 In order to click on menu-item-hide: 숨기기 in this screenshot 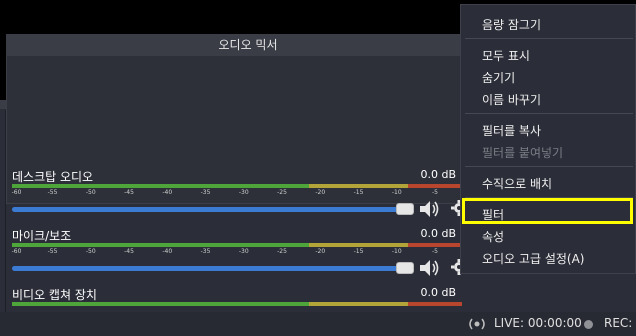, I will do `click(498, 77)`.